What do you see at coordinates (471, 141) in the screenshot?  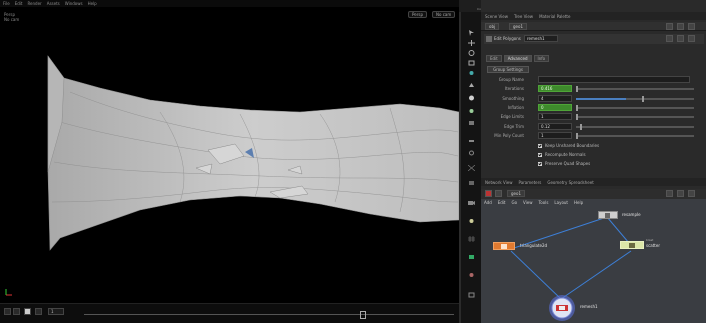 I see `display-options-icon` at bounding box center [471, 141].